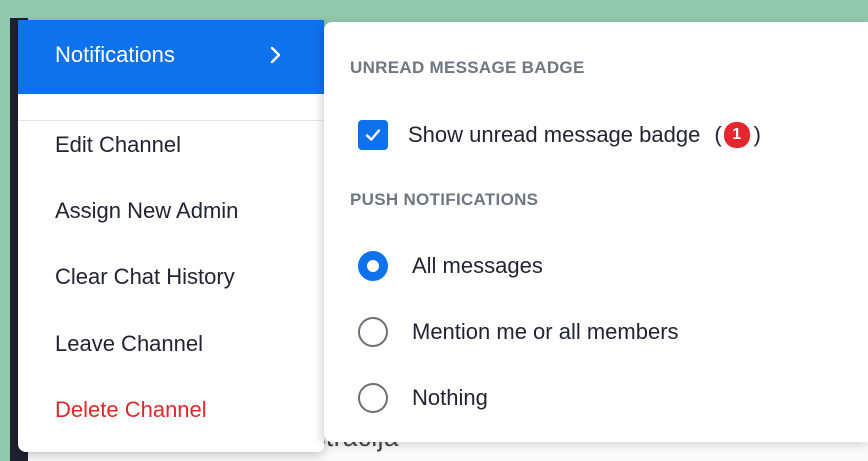 The height and width of the screenshot is (461, 868). I want to click on push-option-all-messages: All messages, so click(450, 266).